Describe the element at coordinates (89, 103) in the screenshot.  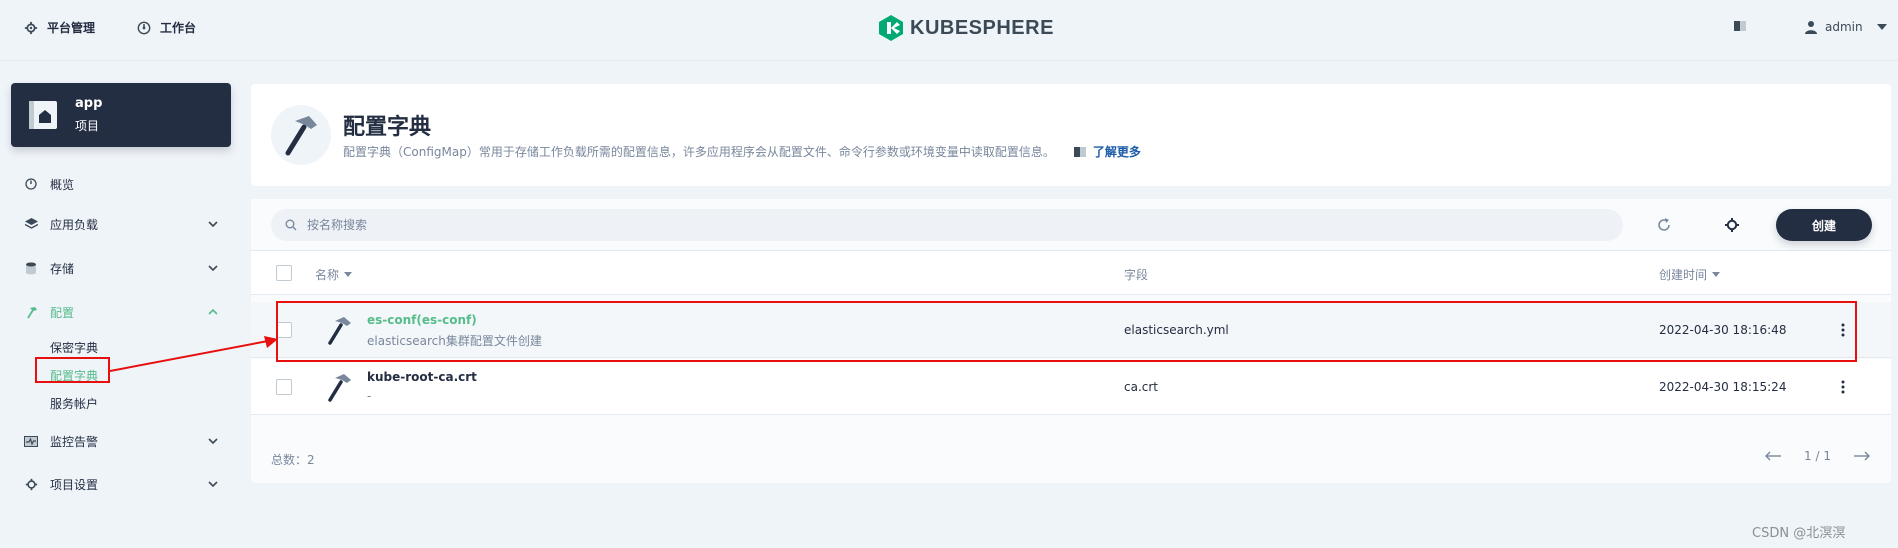
I see `project-name: app` at that location.